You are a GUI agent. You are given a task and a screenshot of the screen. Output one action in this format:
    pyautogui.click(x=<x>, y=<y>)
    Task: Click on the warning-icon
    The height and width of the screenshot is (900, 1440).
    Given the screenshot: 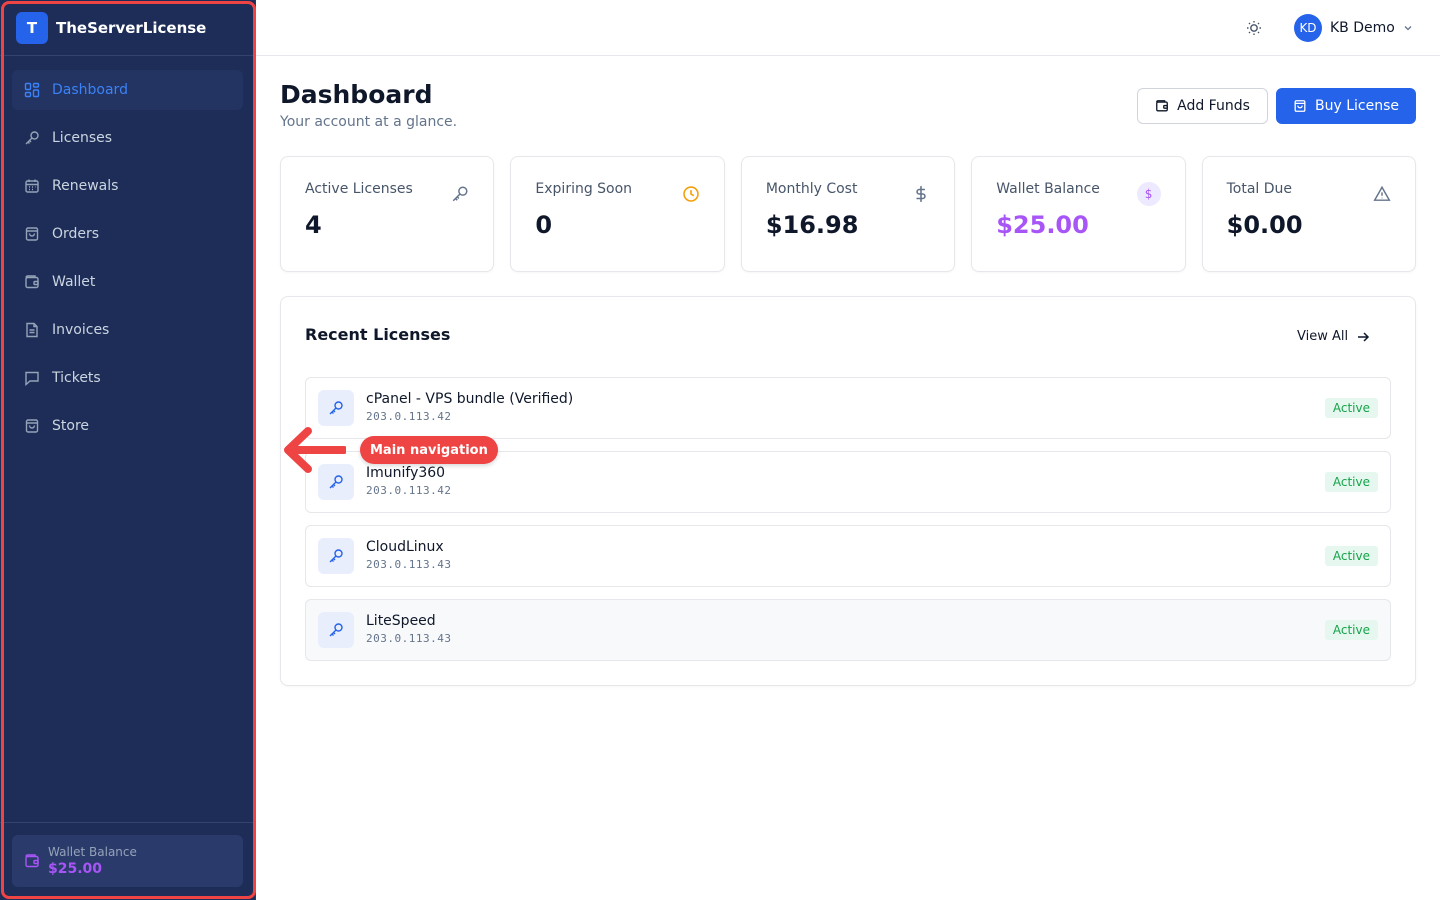 What is the action you would take?
    pyautogui.click(x=1382, y=193)
    